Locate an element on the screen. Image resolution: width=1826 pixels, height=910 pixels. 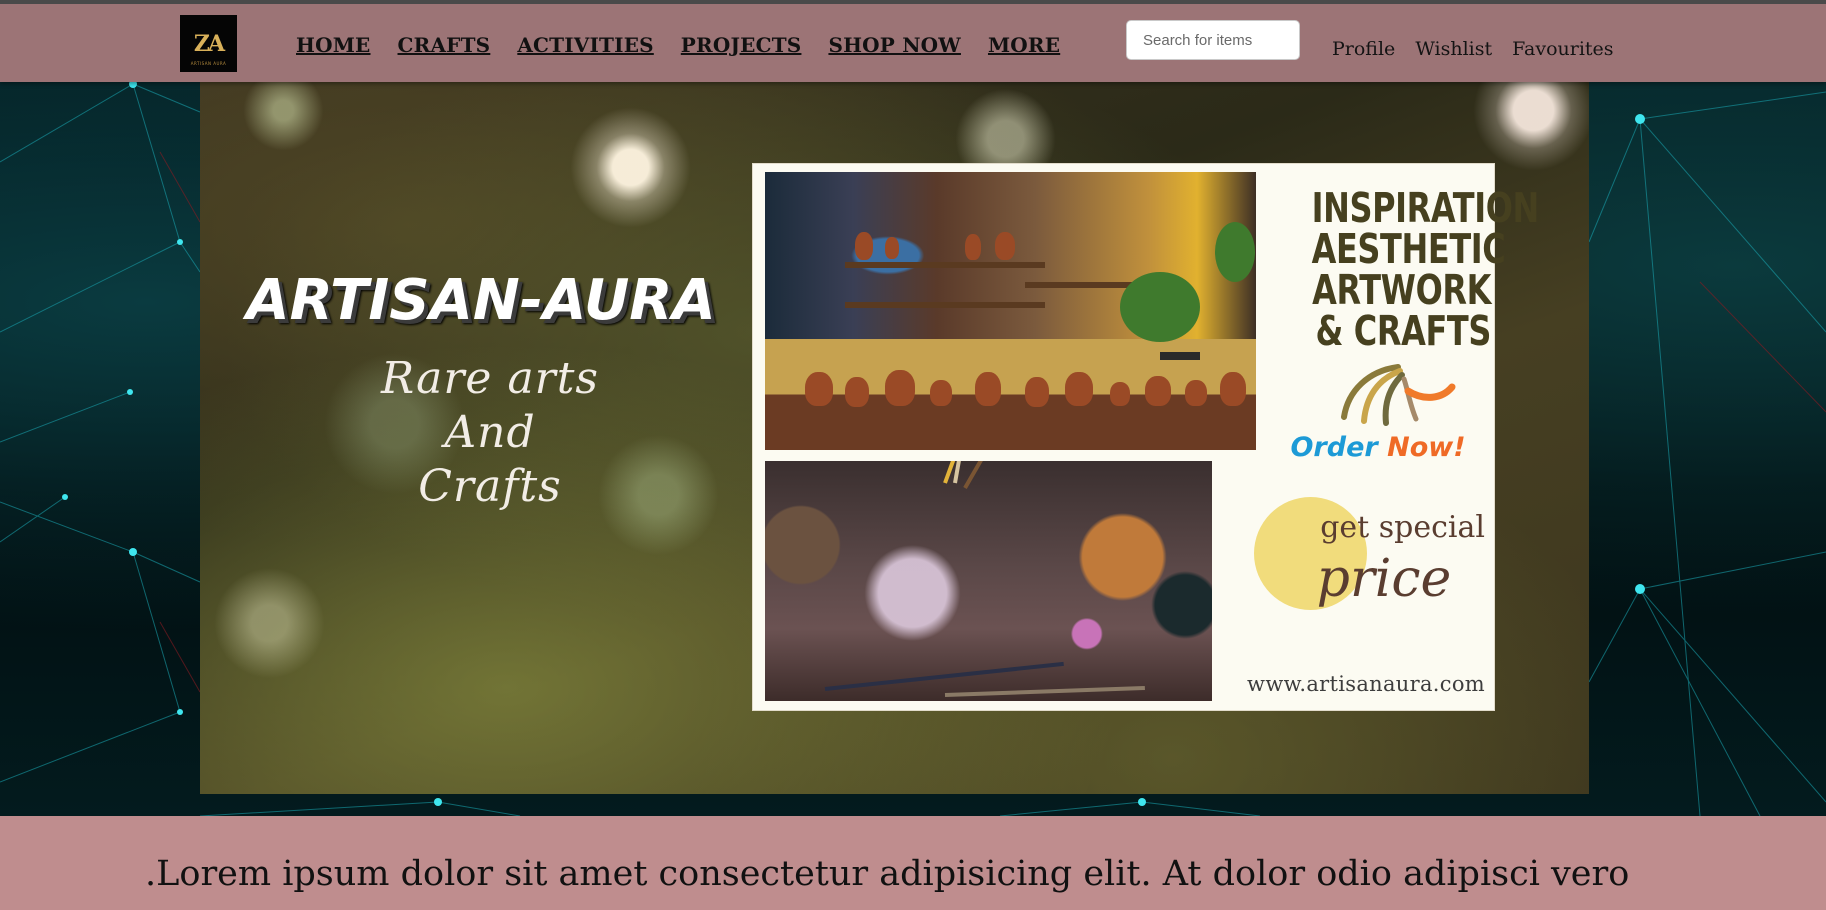
wishlist-link: Wishlist is located at coordinates (1453, 49).